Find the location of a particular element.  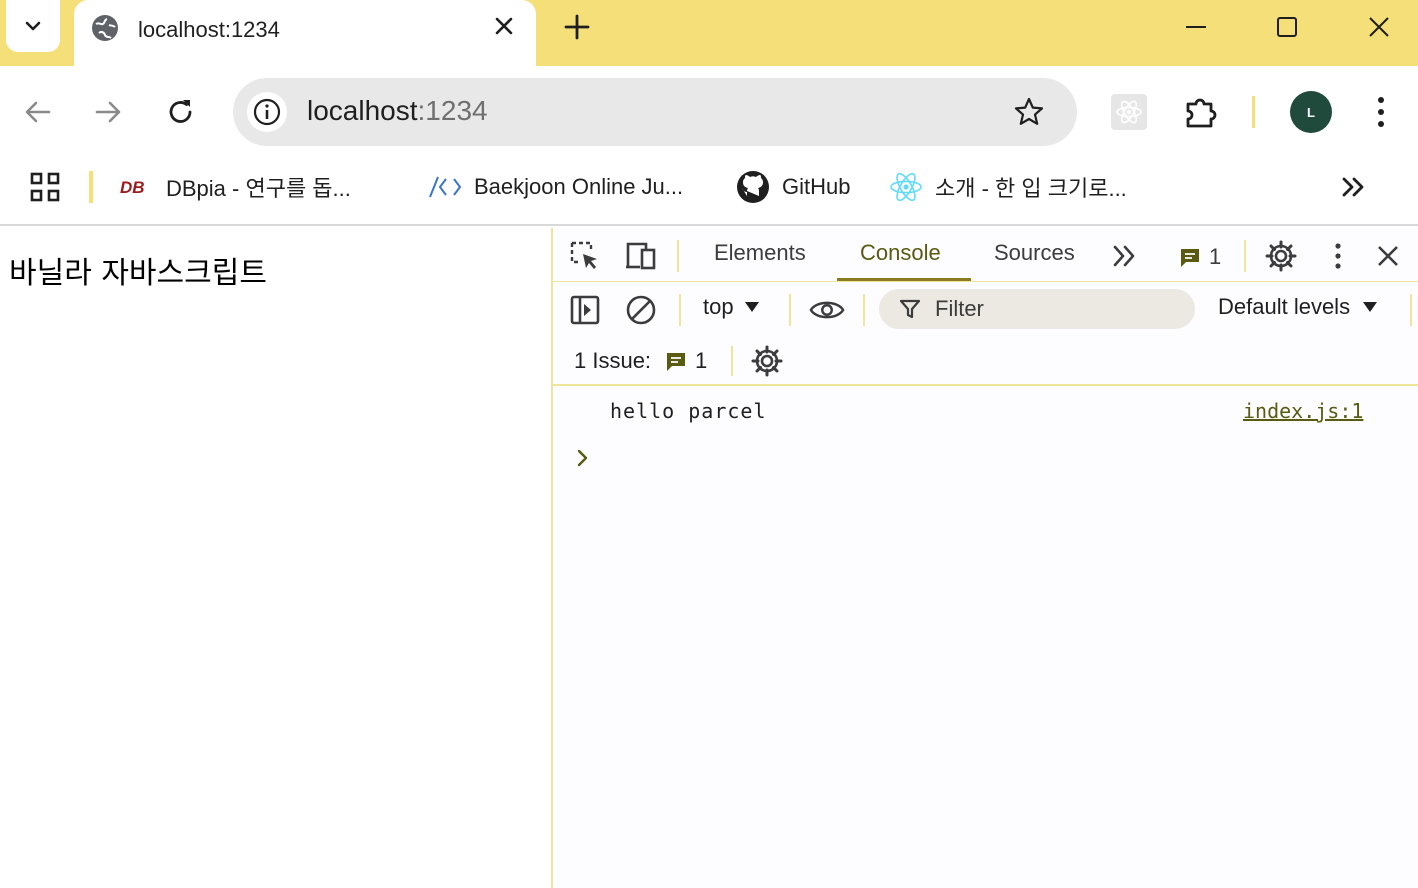

issues-separator is located at coordinates (732, 361).